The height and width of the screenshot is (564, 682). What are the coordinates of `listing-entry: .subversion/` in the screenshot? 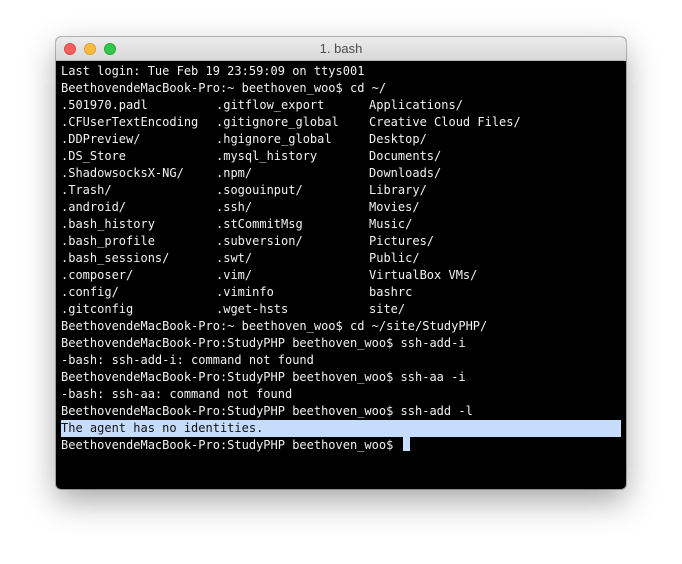 It's located at (259, 241).